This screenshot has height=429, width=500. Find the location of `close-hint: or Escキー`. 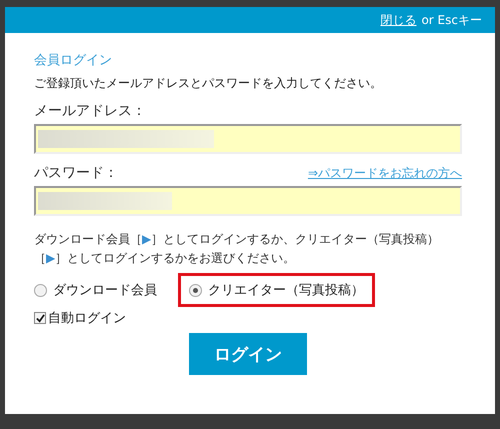

close-hint: or Escキー is located at coordinates (451, 20).